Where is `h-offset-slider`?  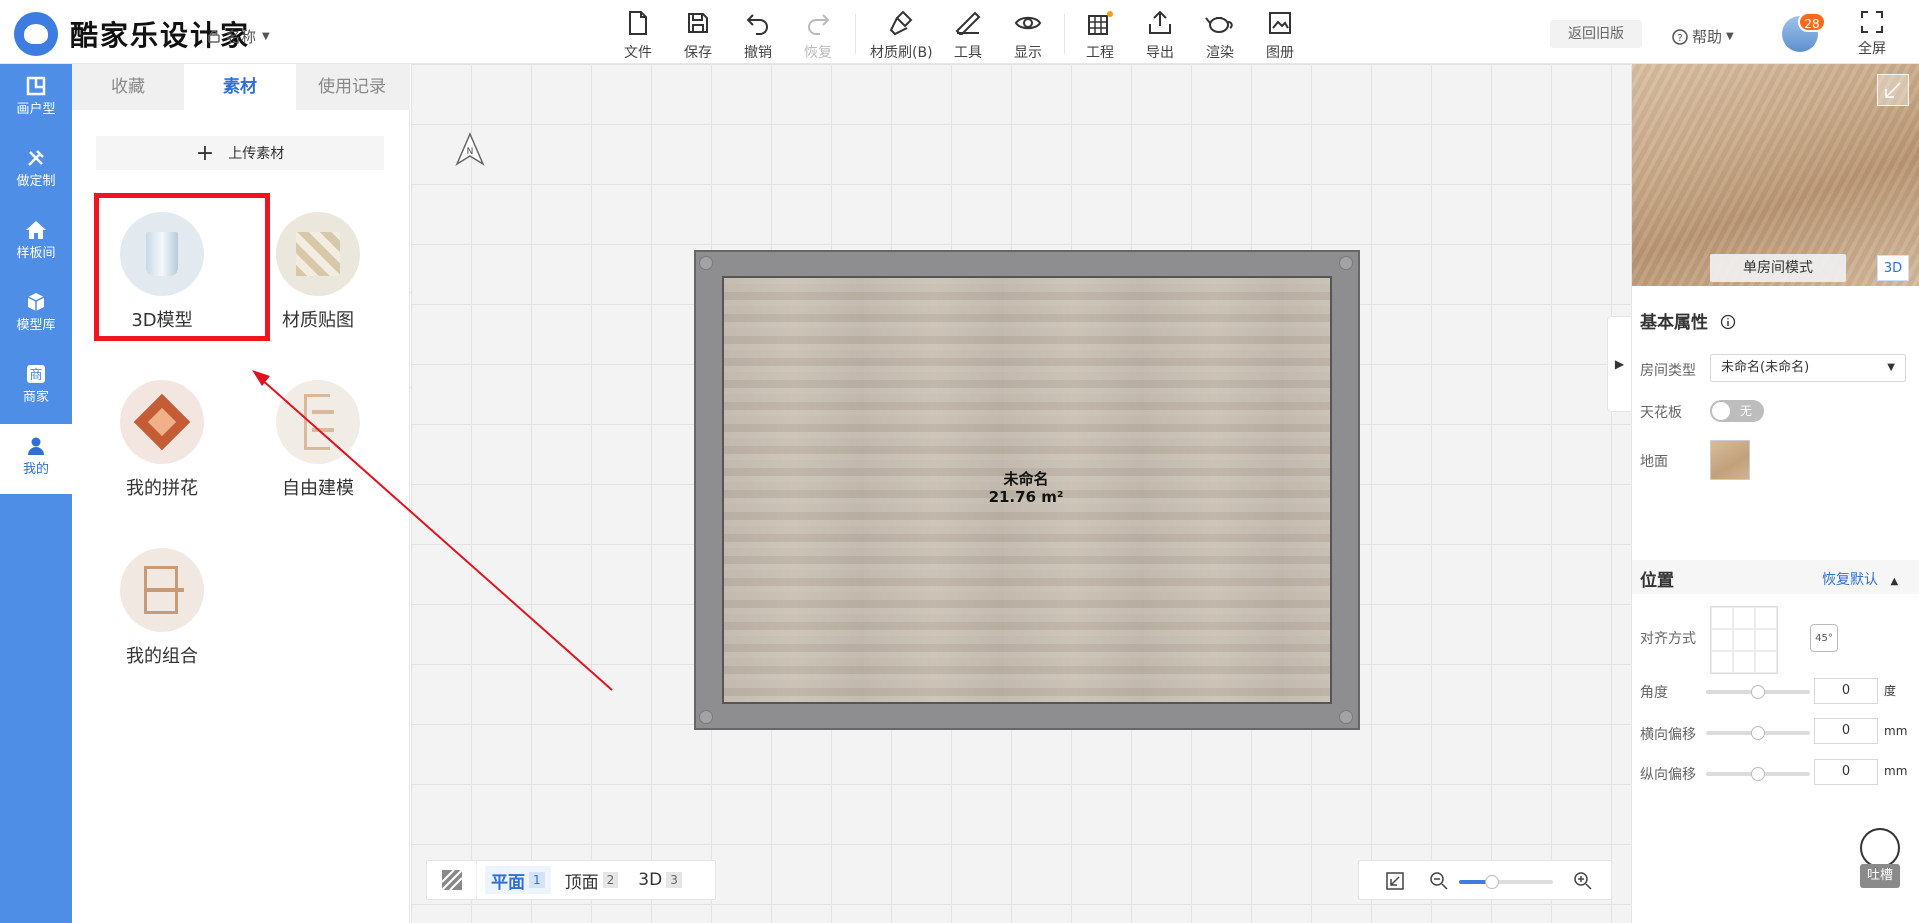 h-offset-slider is located at coordinates (1758, 733).